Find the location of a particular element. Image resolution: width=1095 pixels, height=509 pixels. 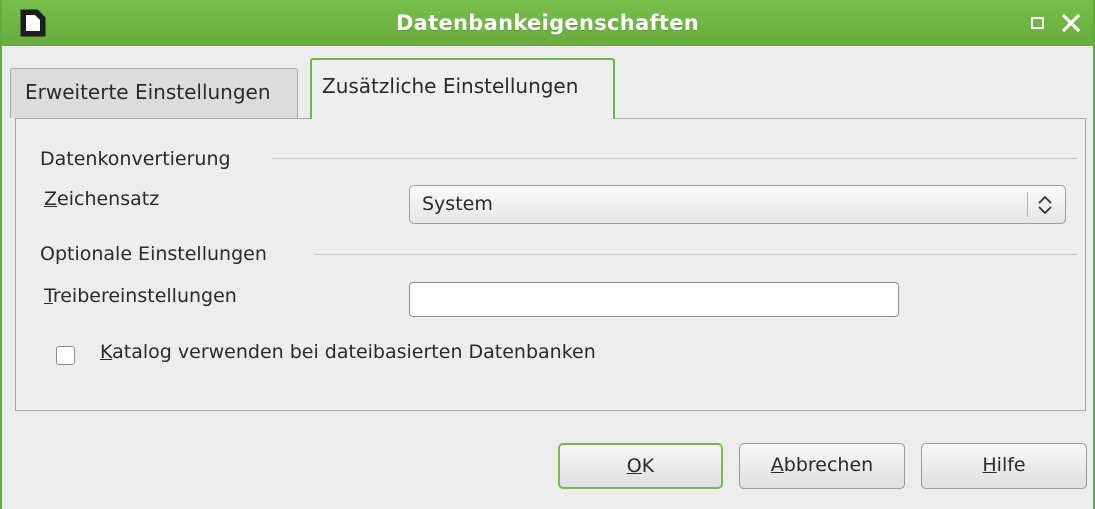

section-data-conversion: Datenkonvertierung is located at coordinates (135, 159).